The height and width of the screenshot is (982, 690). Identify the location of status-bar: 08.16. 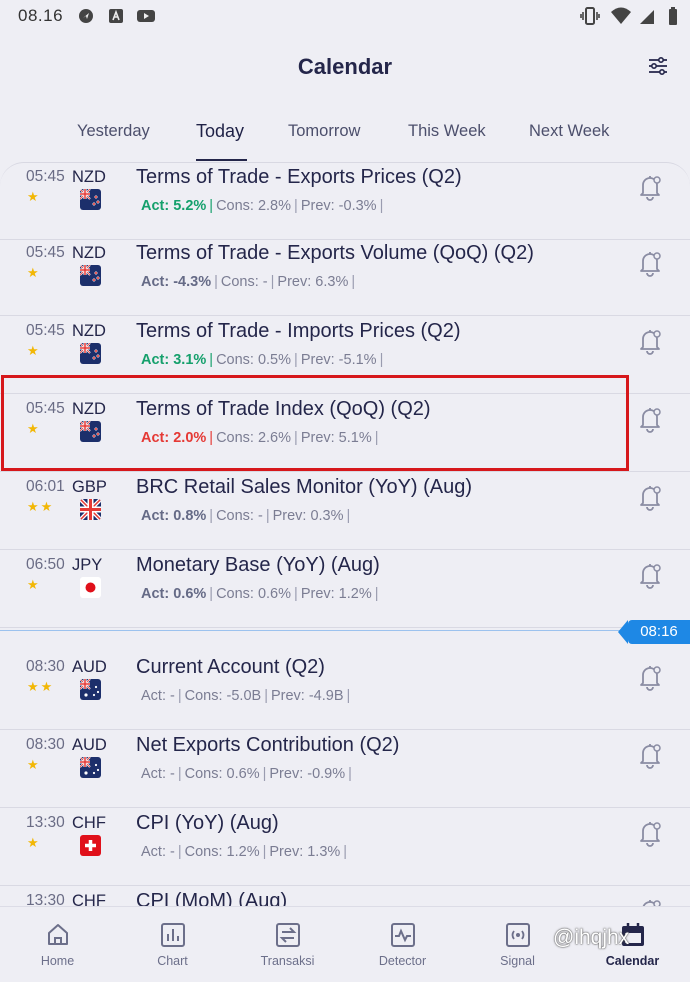
(345, 17).